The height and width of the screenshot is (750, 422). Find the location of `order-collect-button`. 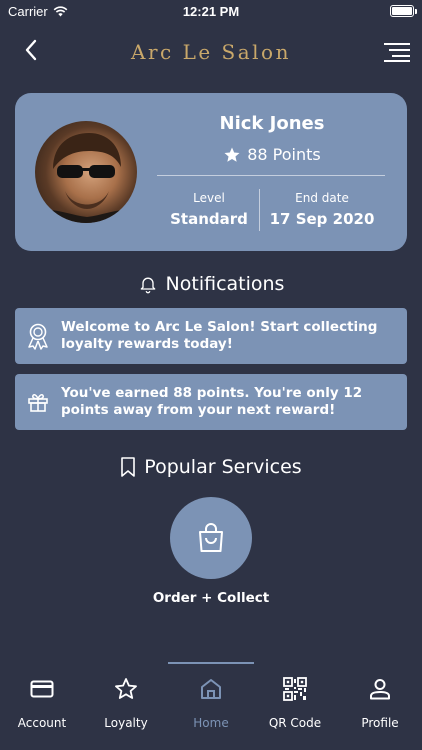

order-collect-button is located at coordinates (211, 538).